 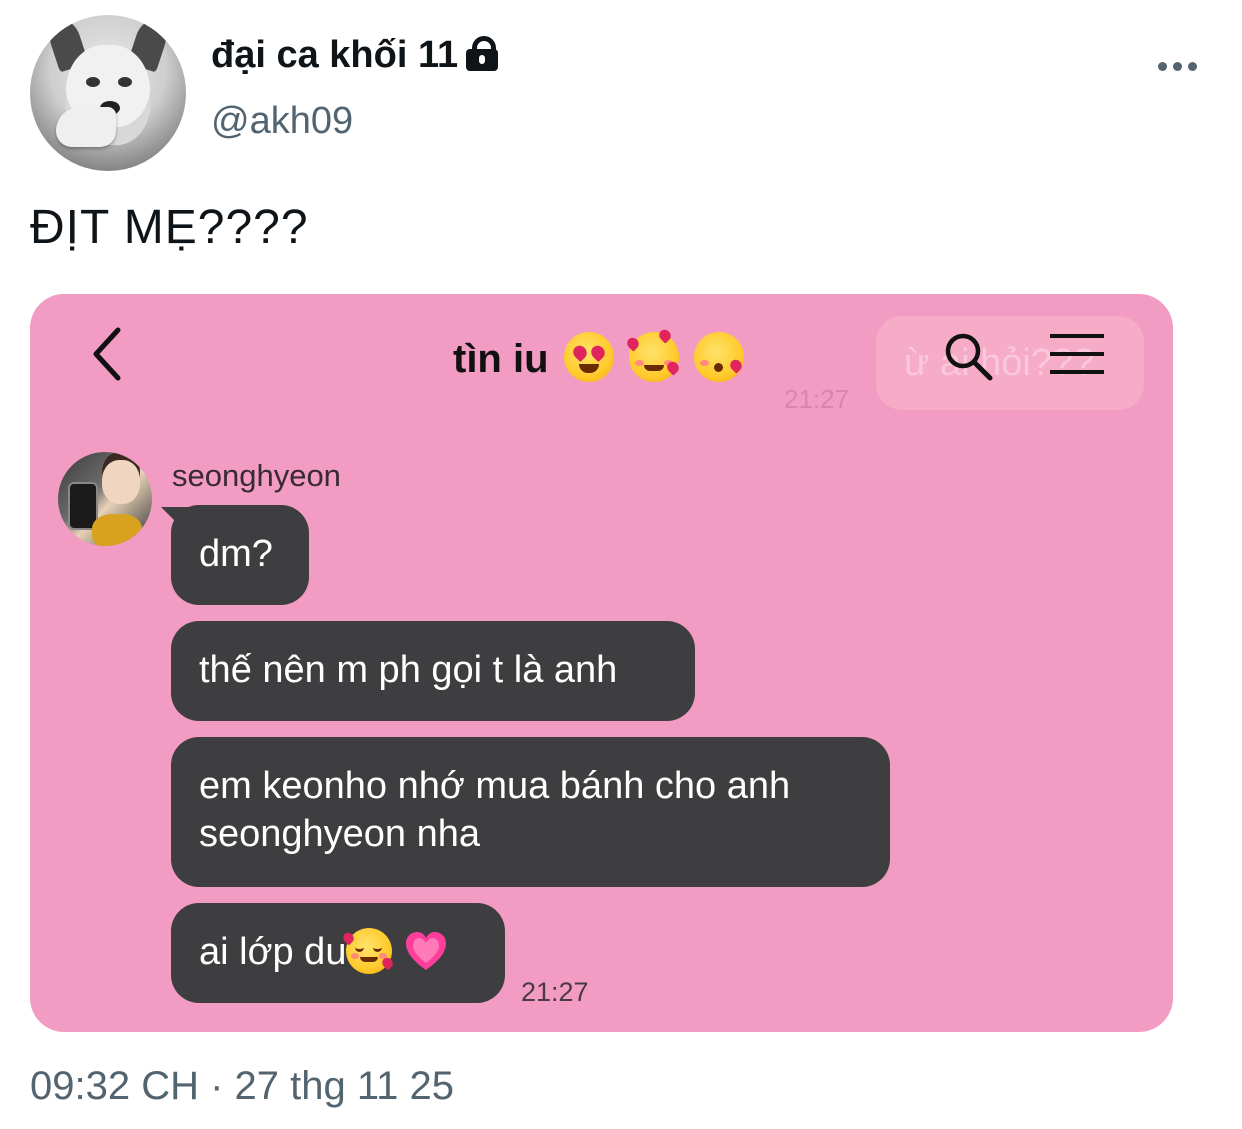 What do you see at coordinates (107, 354) in the screenshot?
I see `back-chevron-icon` at bounding box center [107, 354].